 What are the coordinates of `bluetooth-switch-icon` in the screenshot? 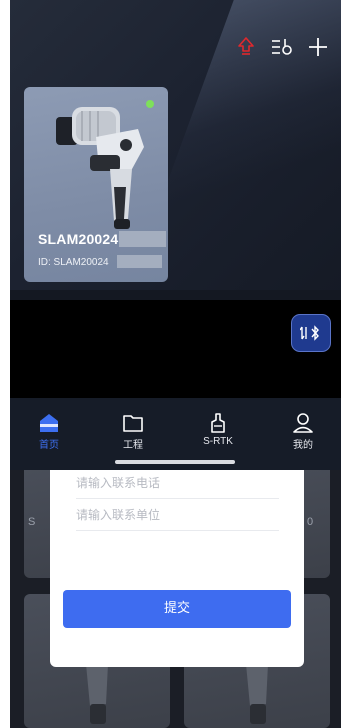 It's located at (309, 333).